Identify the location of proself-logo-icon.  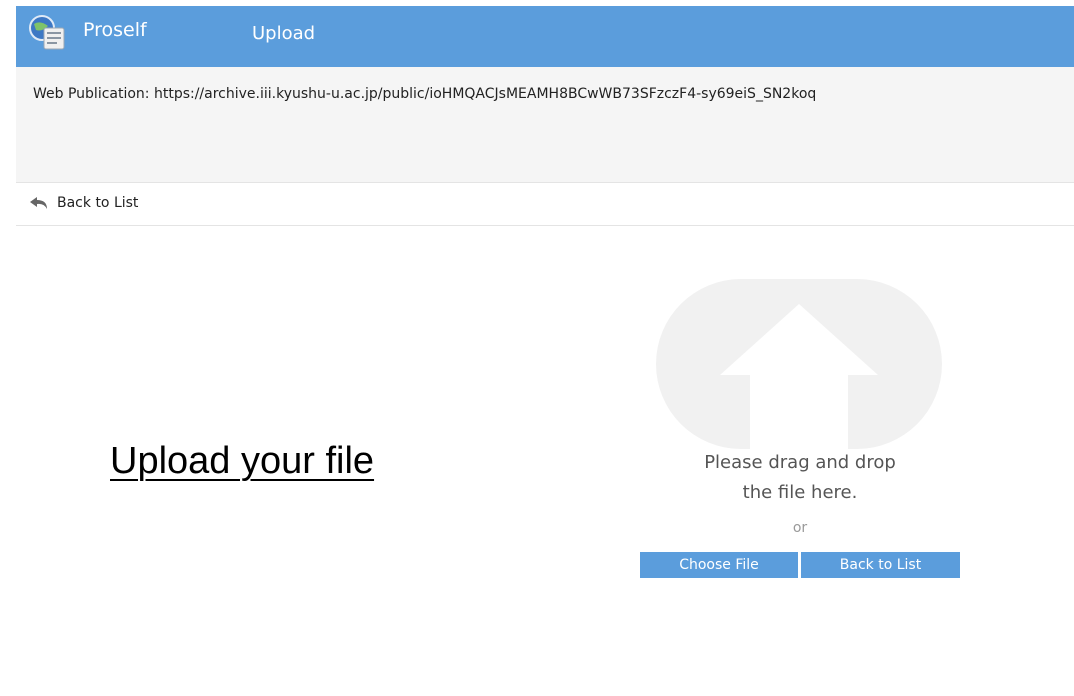
(47, 32).